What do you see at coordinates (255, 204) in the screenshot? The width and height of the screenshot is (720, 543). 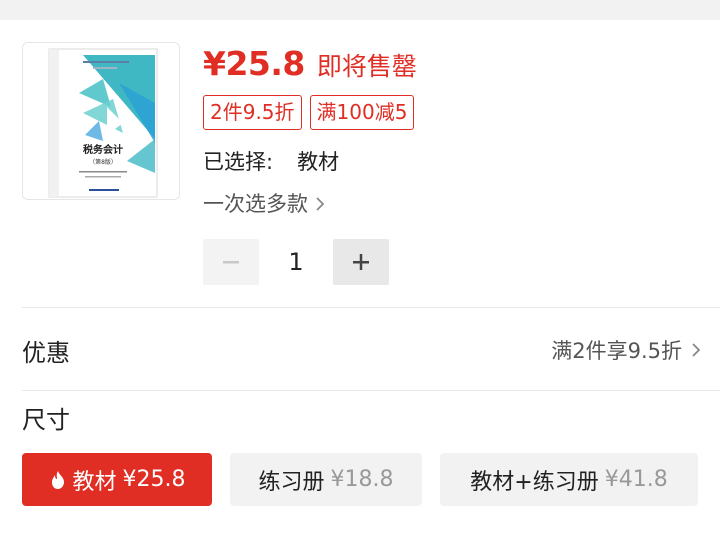 I see `multi-select-label: 一次选多款` at bounding box center [255, 204].